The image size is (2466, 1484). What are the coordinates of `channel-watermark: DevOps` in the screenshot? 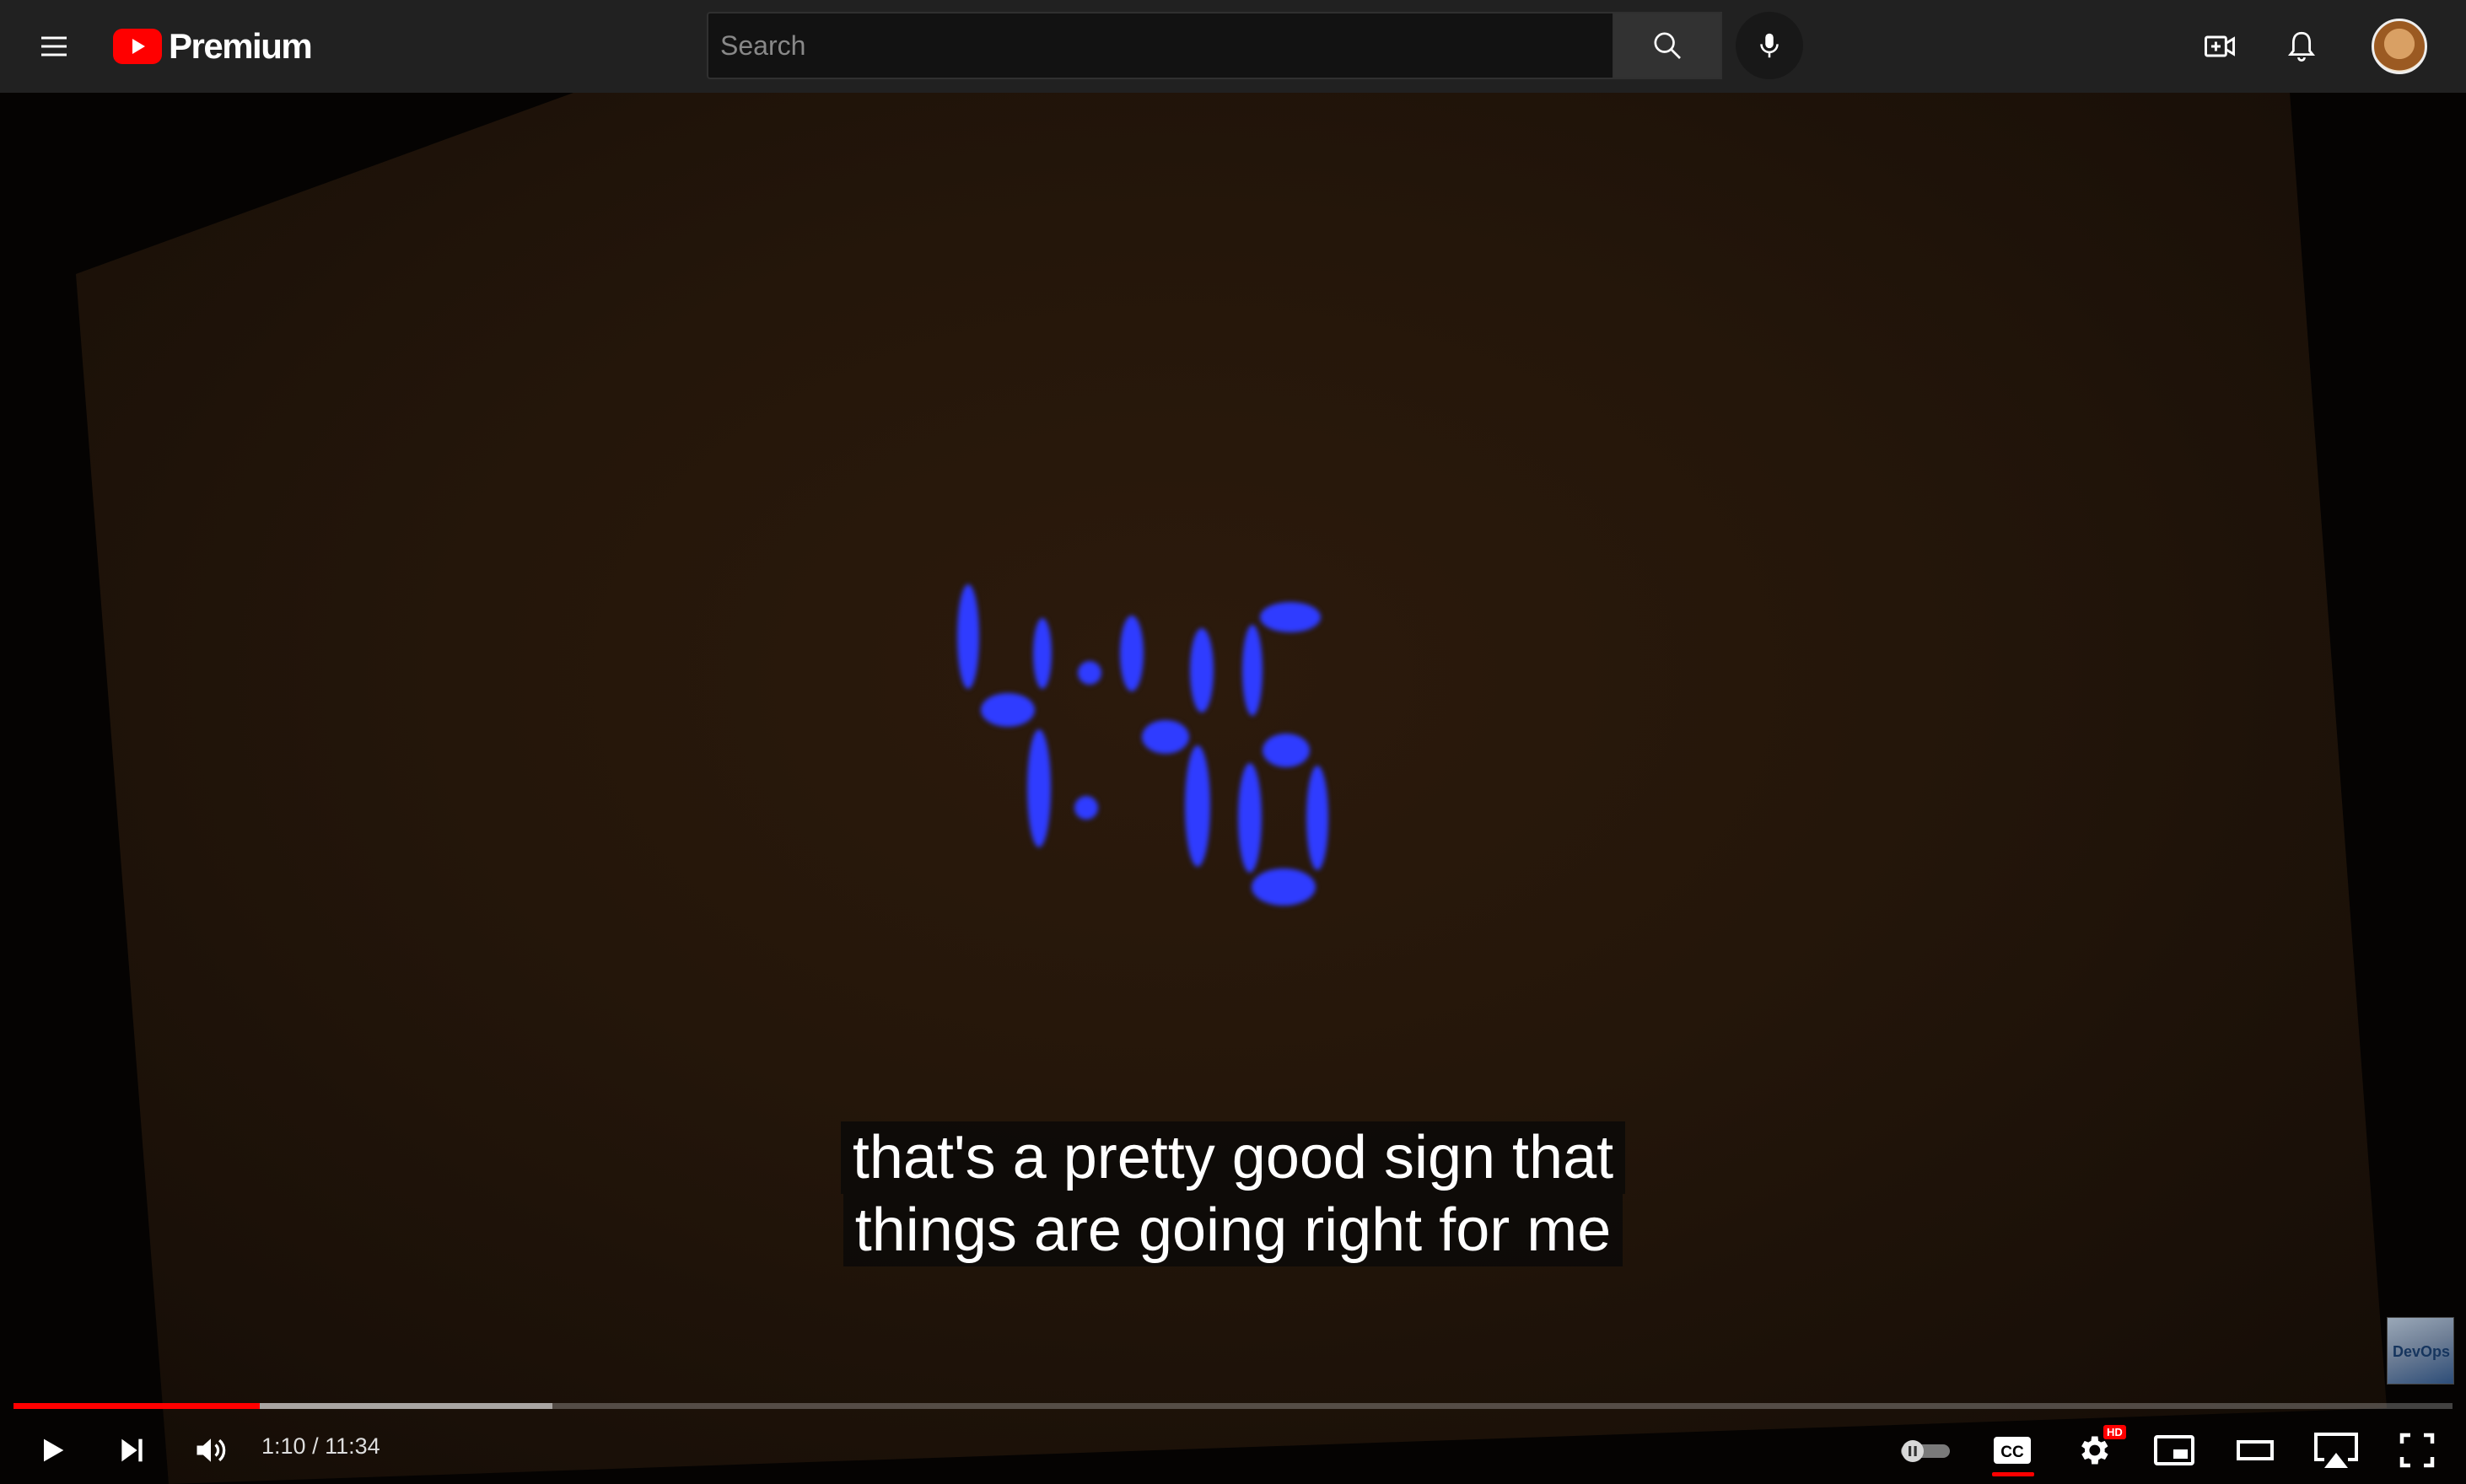 It's located at (2420, 1351).